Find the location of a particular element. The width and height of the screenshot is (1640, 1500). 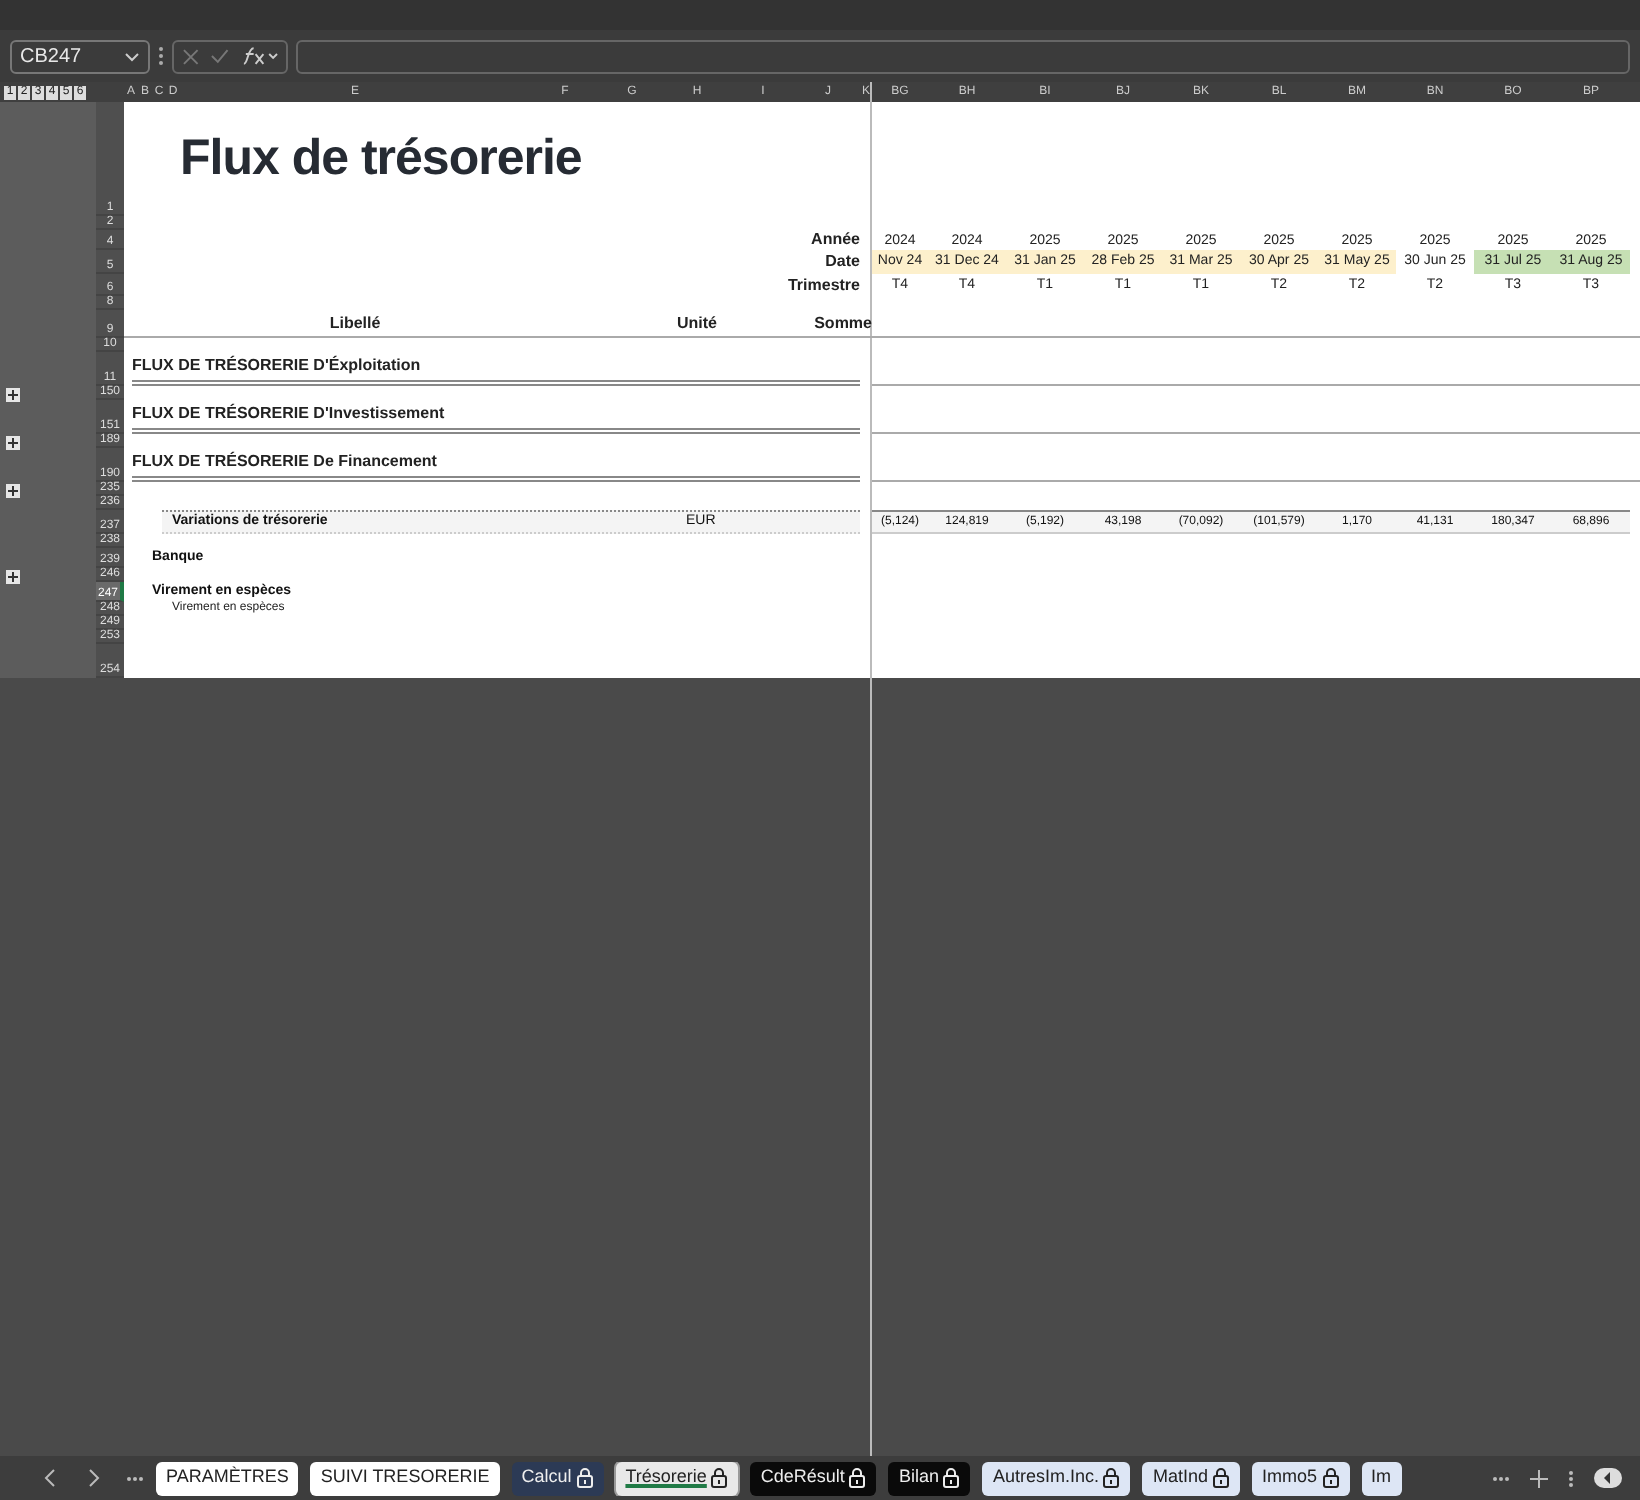

column-label: Somme is located at coordinates (842, 323).